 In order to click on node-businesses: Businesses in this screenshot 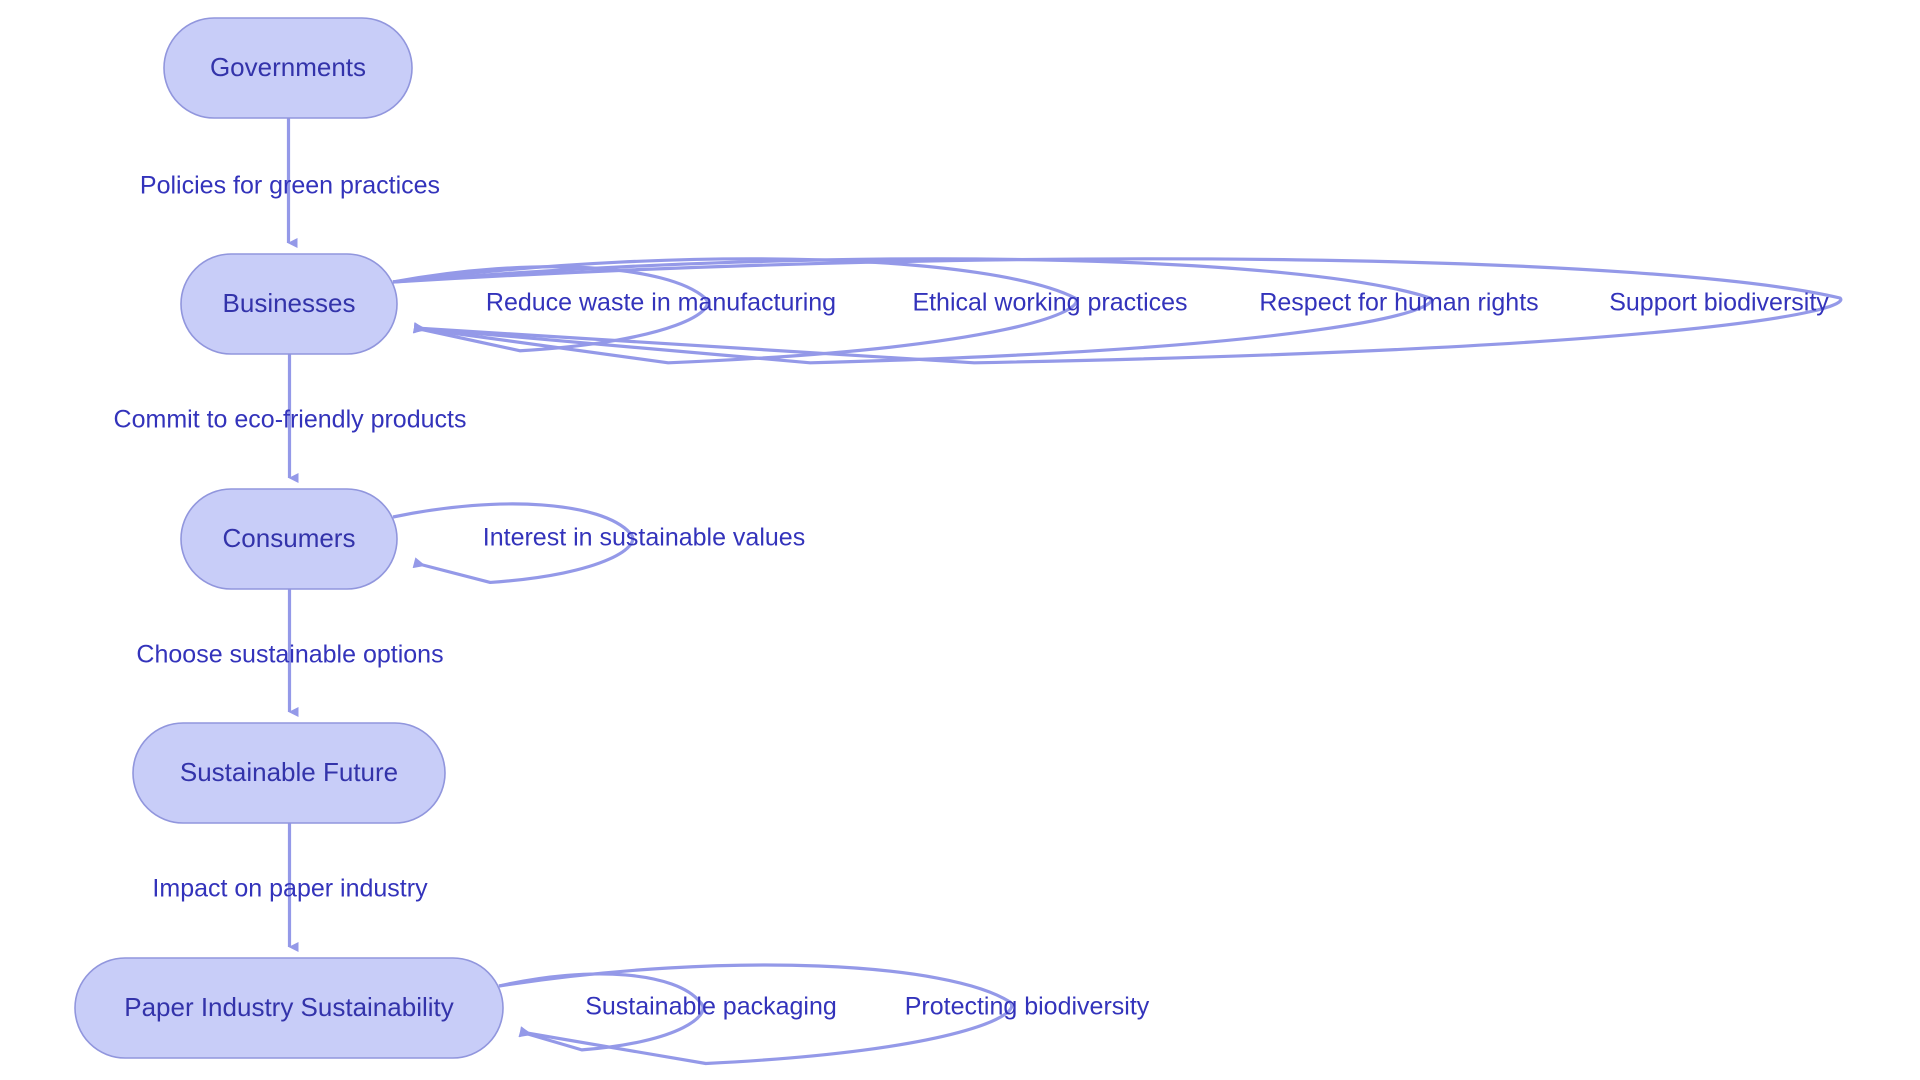, I will do `click(289, 304)`.